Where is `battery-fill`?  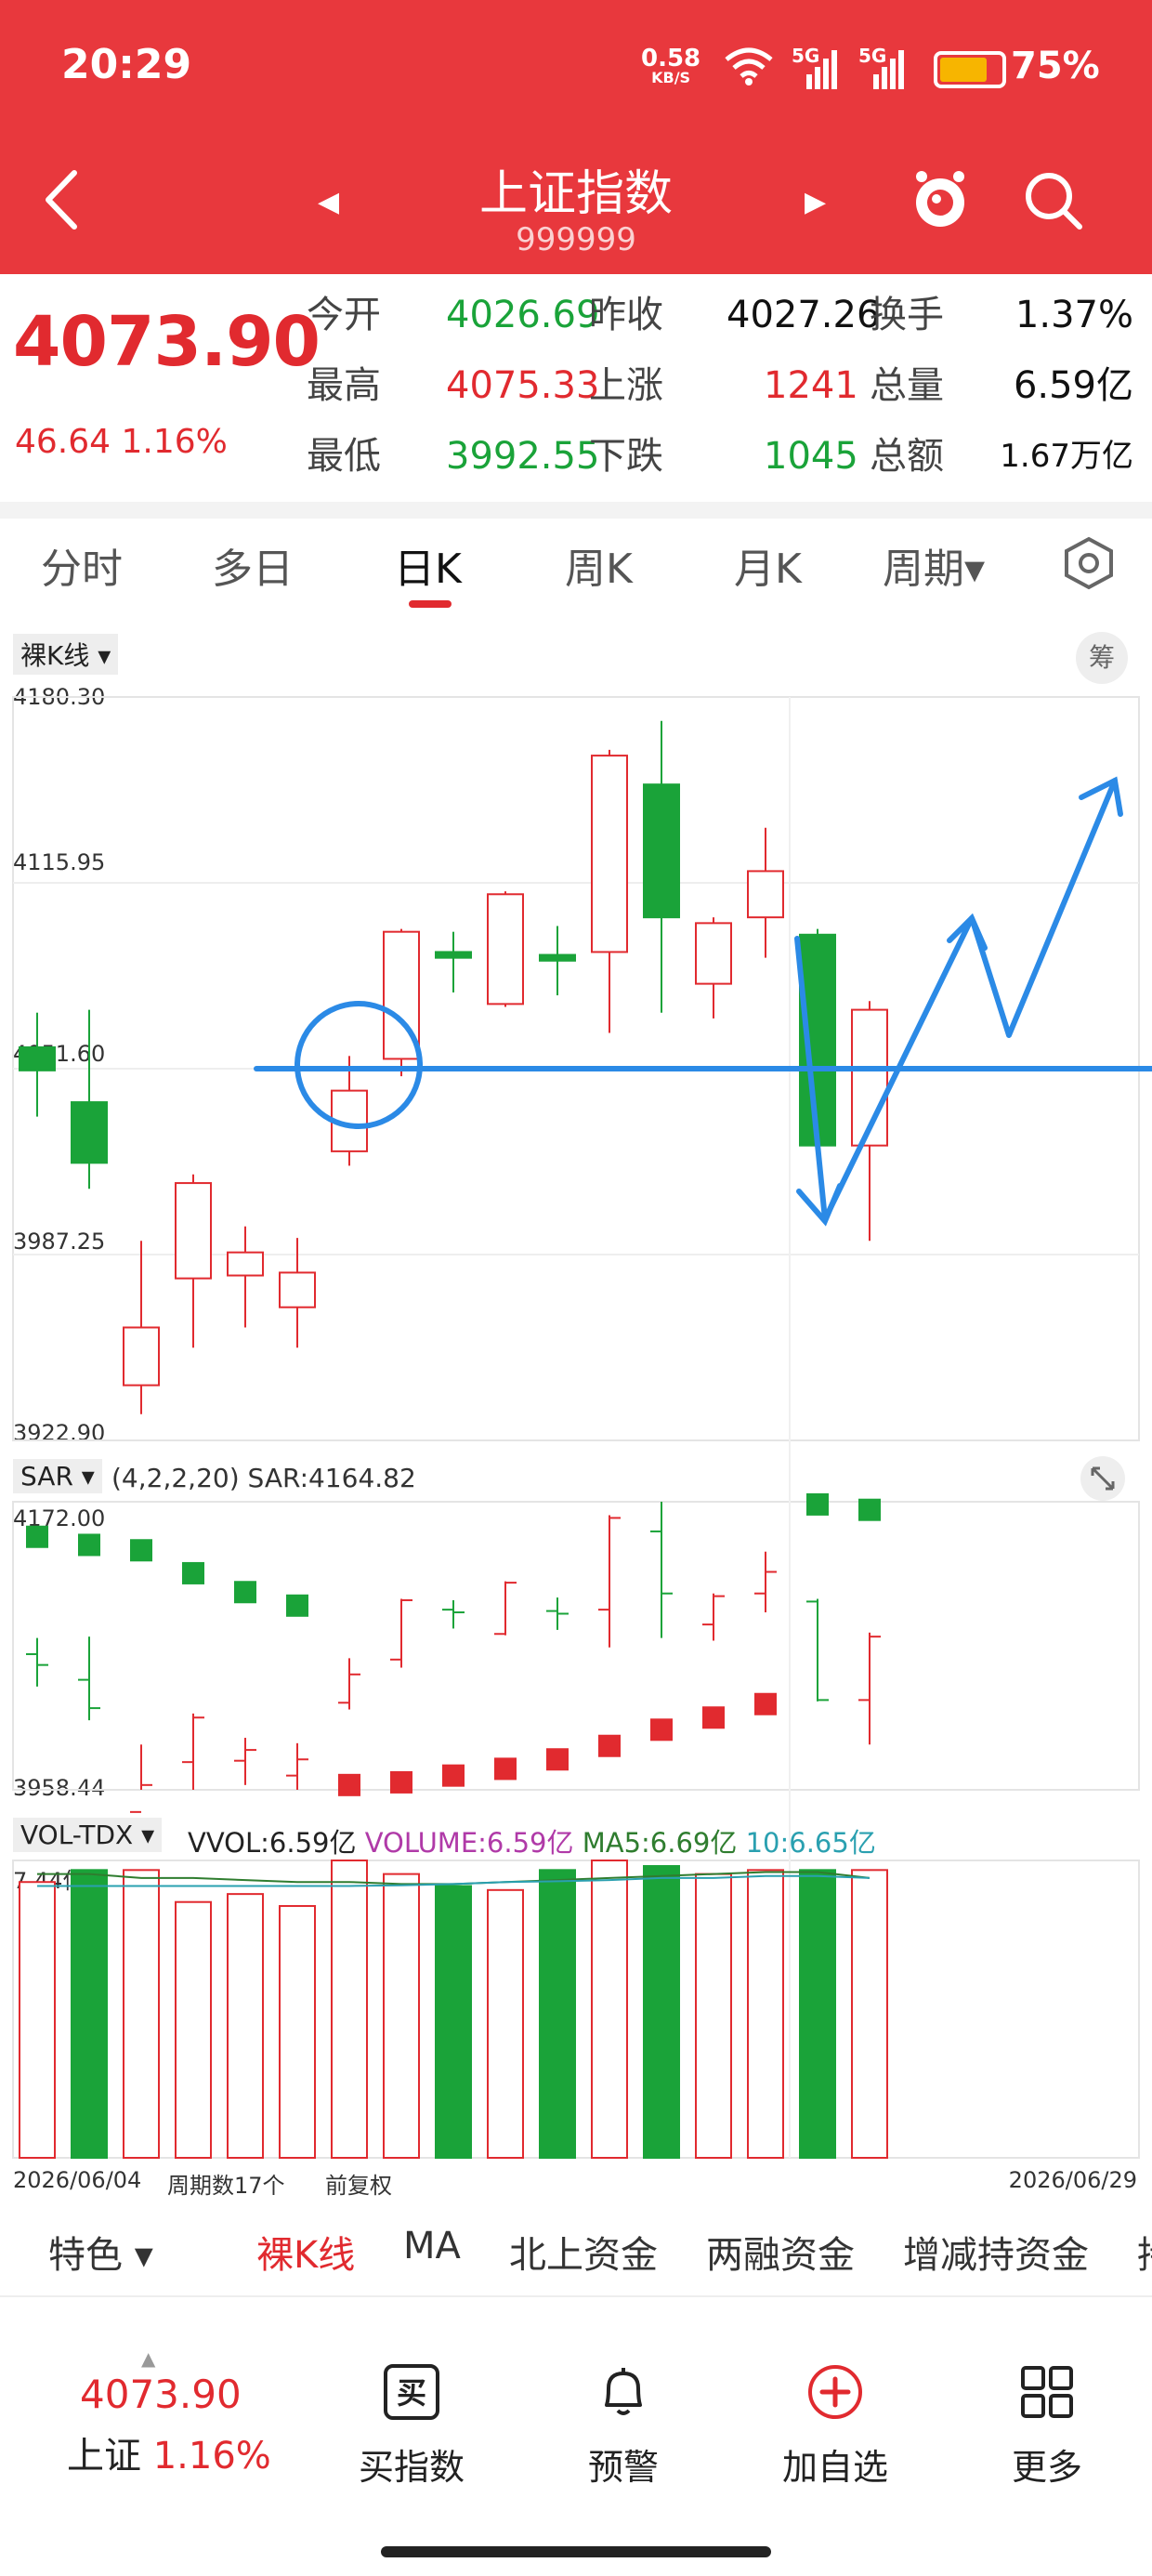
battery-fill is located at coordinates (963, 70).